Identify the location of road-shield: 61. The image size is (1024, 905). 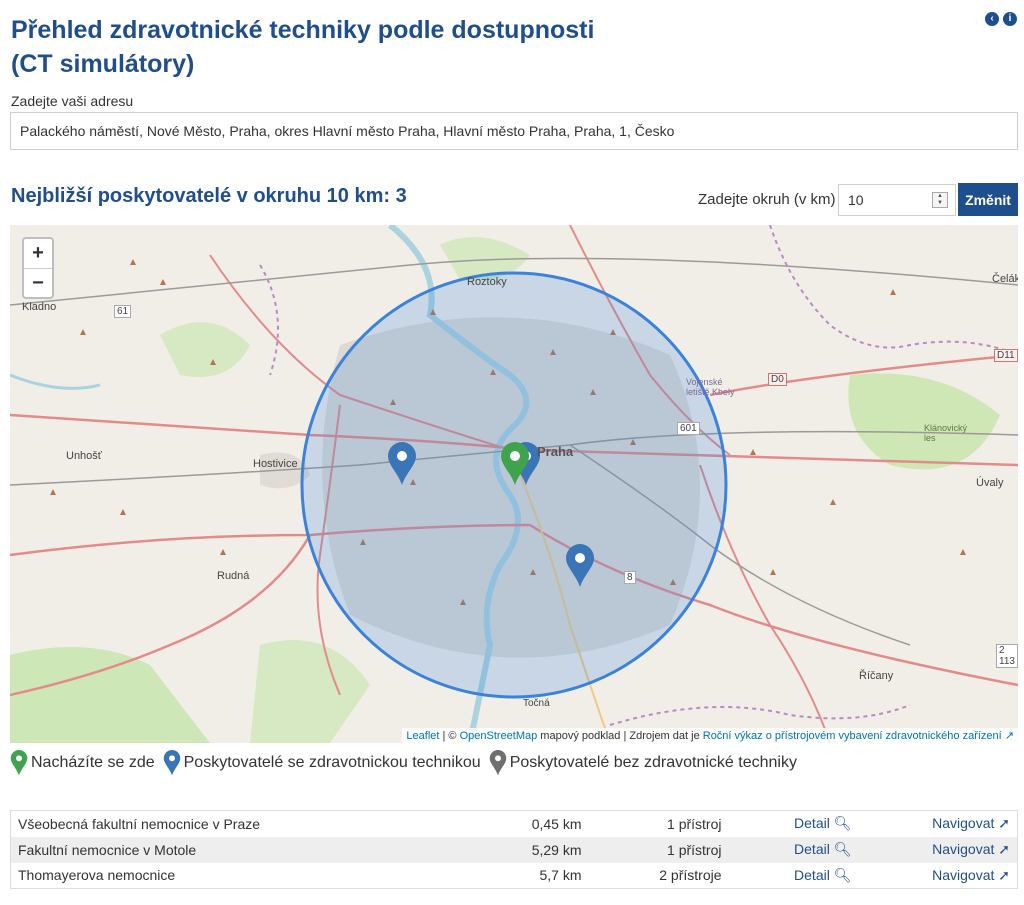
(123, 311).